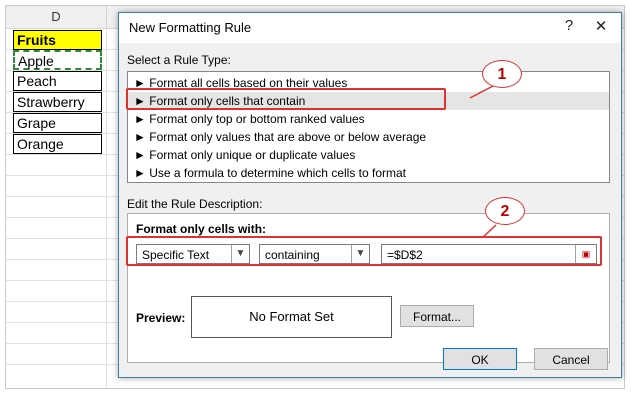 The height and width of the screenshot is (394, 631). I want to click on callout-pointers, so click(483, 162).